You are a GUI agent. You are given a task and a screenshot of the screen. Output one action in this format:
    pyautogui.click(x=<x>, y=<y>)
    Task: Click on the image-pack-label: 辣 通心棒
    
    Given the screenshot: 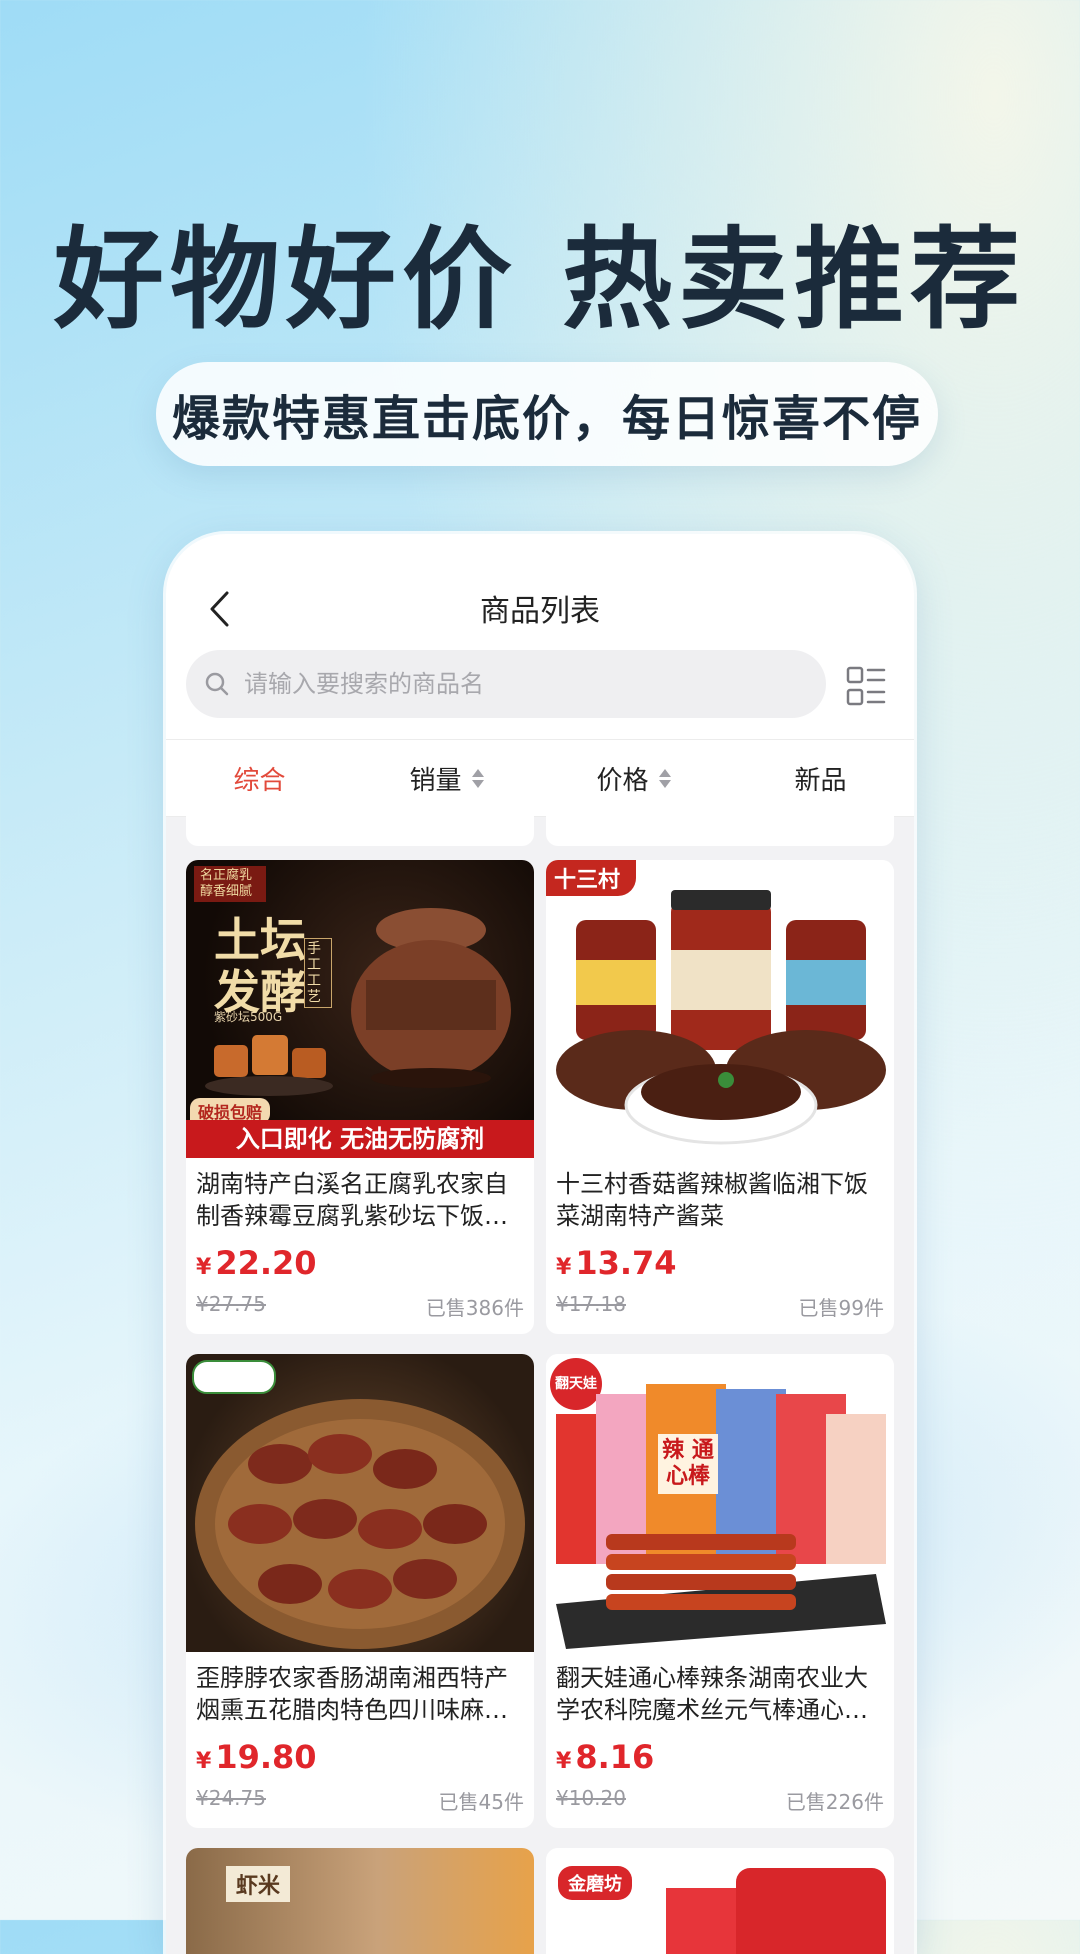 What is the action you would take?
    pyautogui.click(x=688, y=1464)
    